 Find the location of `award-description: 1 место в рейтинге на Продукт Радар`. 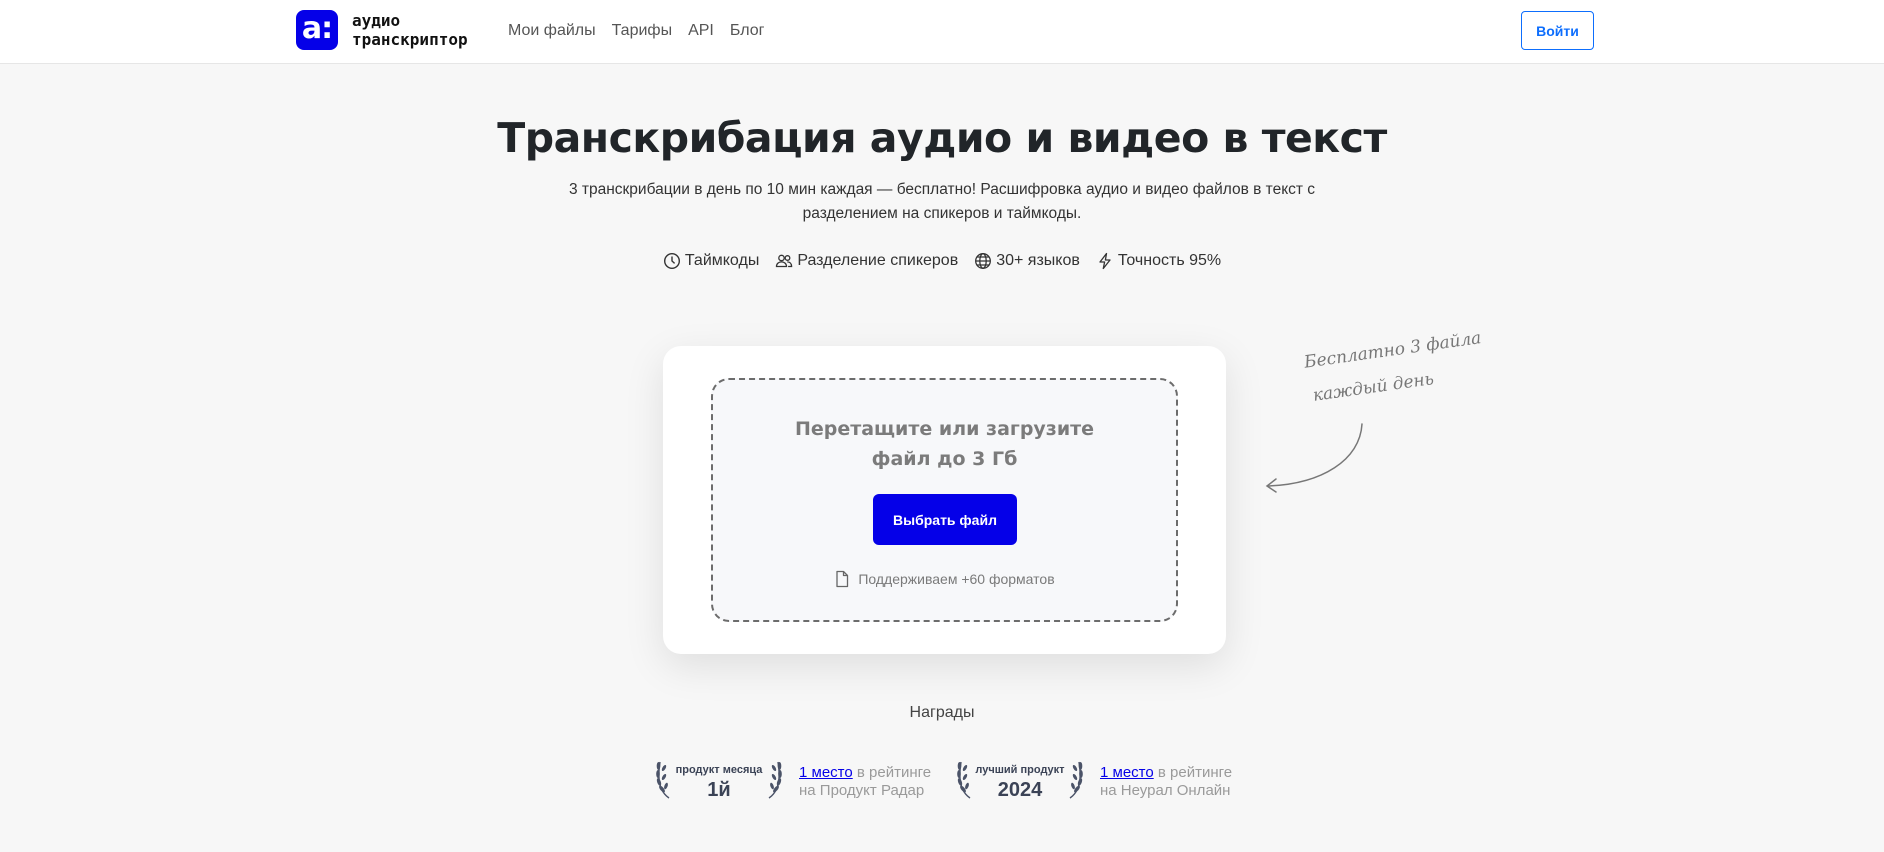

award-description: 1 место в рейтинге на Продукт Радар is located at coordinates (879, 782).